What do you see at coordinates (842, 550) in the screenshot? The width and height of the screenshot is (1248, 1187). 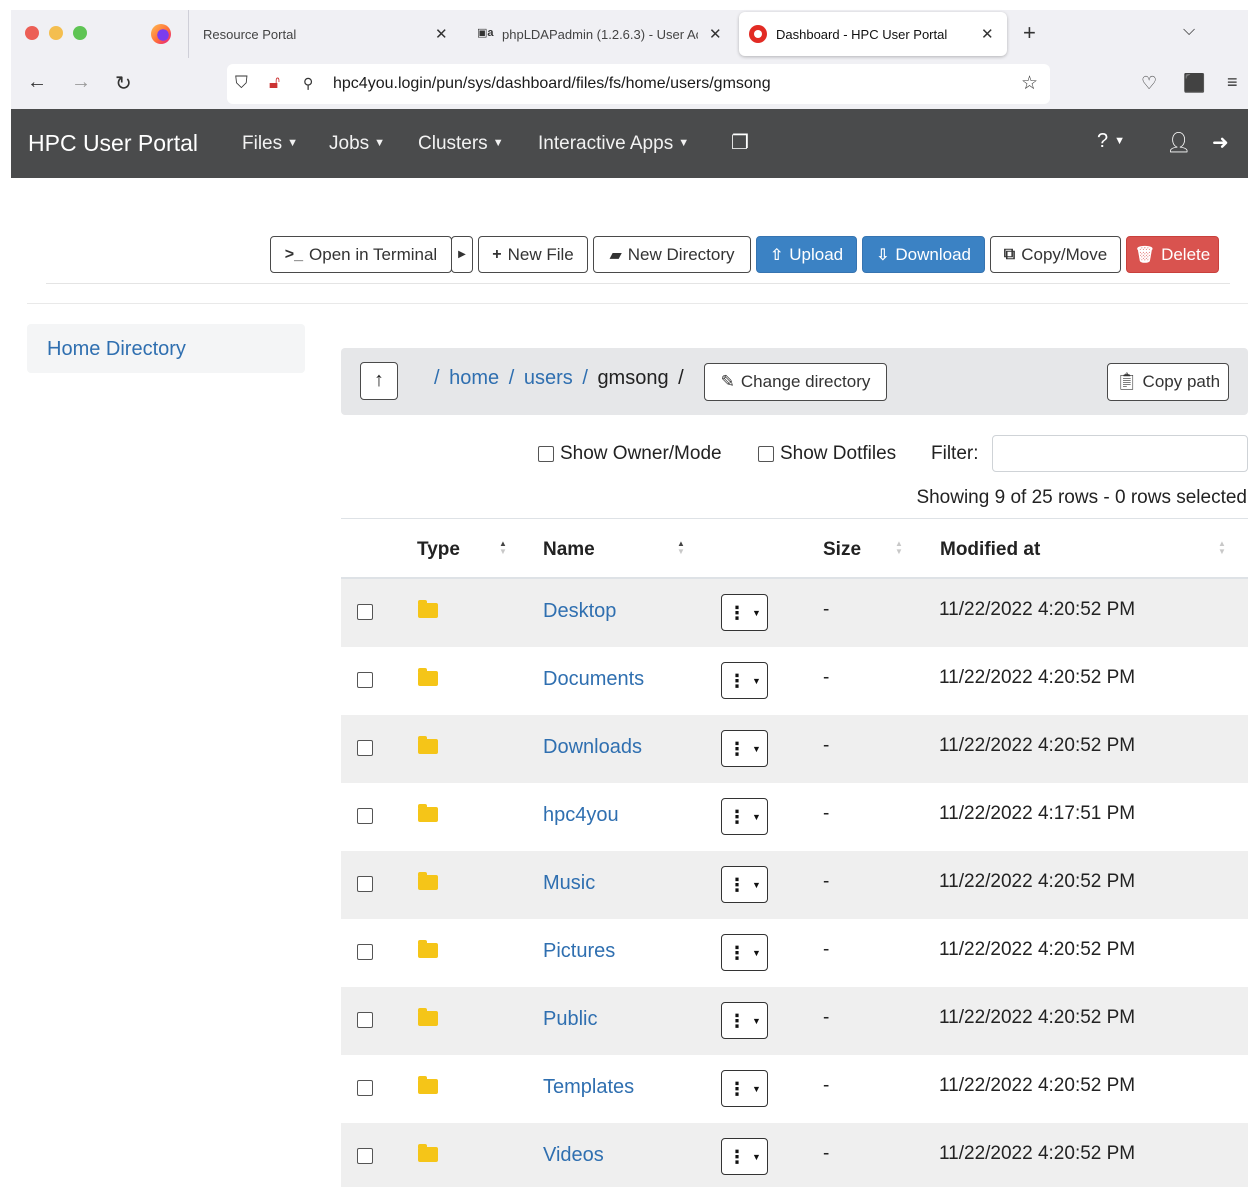 I see `column-header-size: Size` at bounding box center [842, 550].